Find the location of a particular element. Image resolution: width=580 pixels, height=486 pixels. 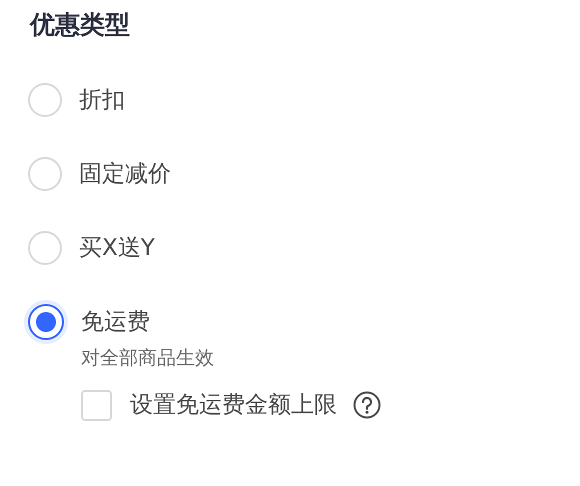

help-icon is located at coordinates (367, 405).